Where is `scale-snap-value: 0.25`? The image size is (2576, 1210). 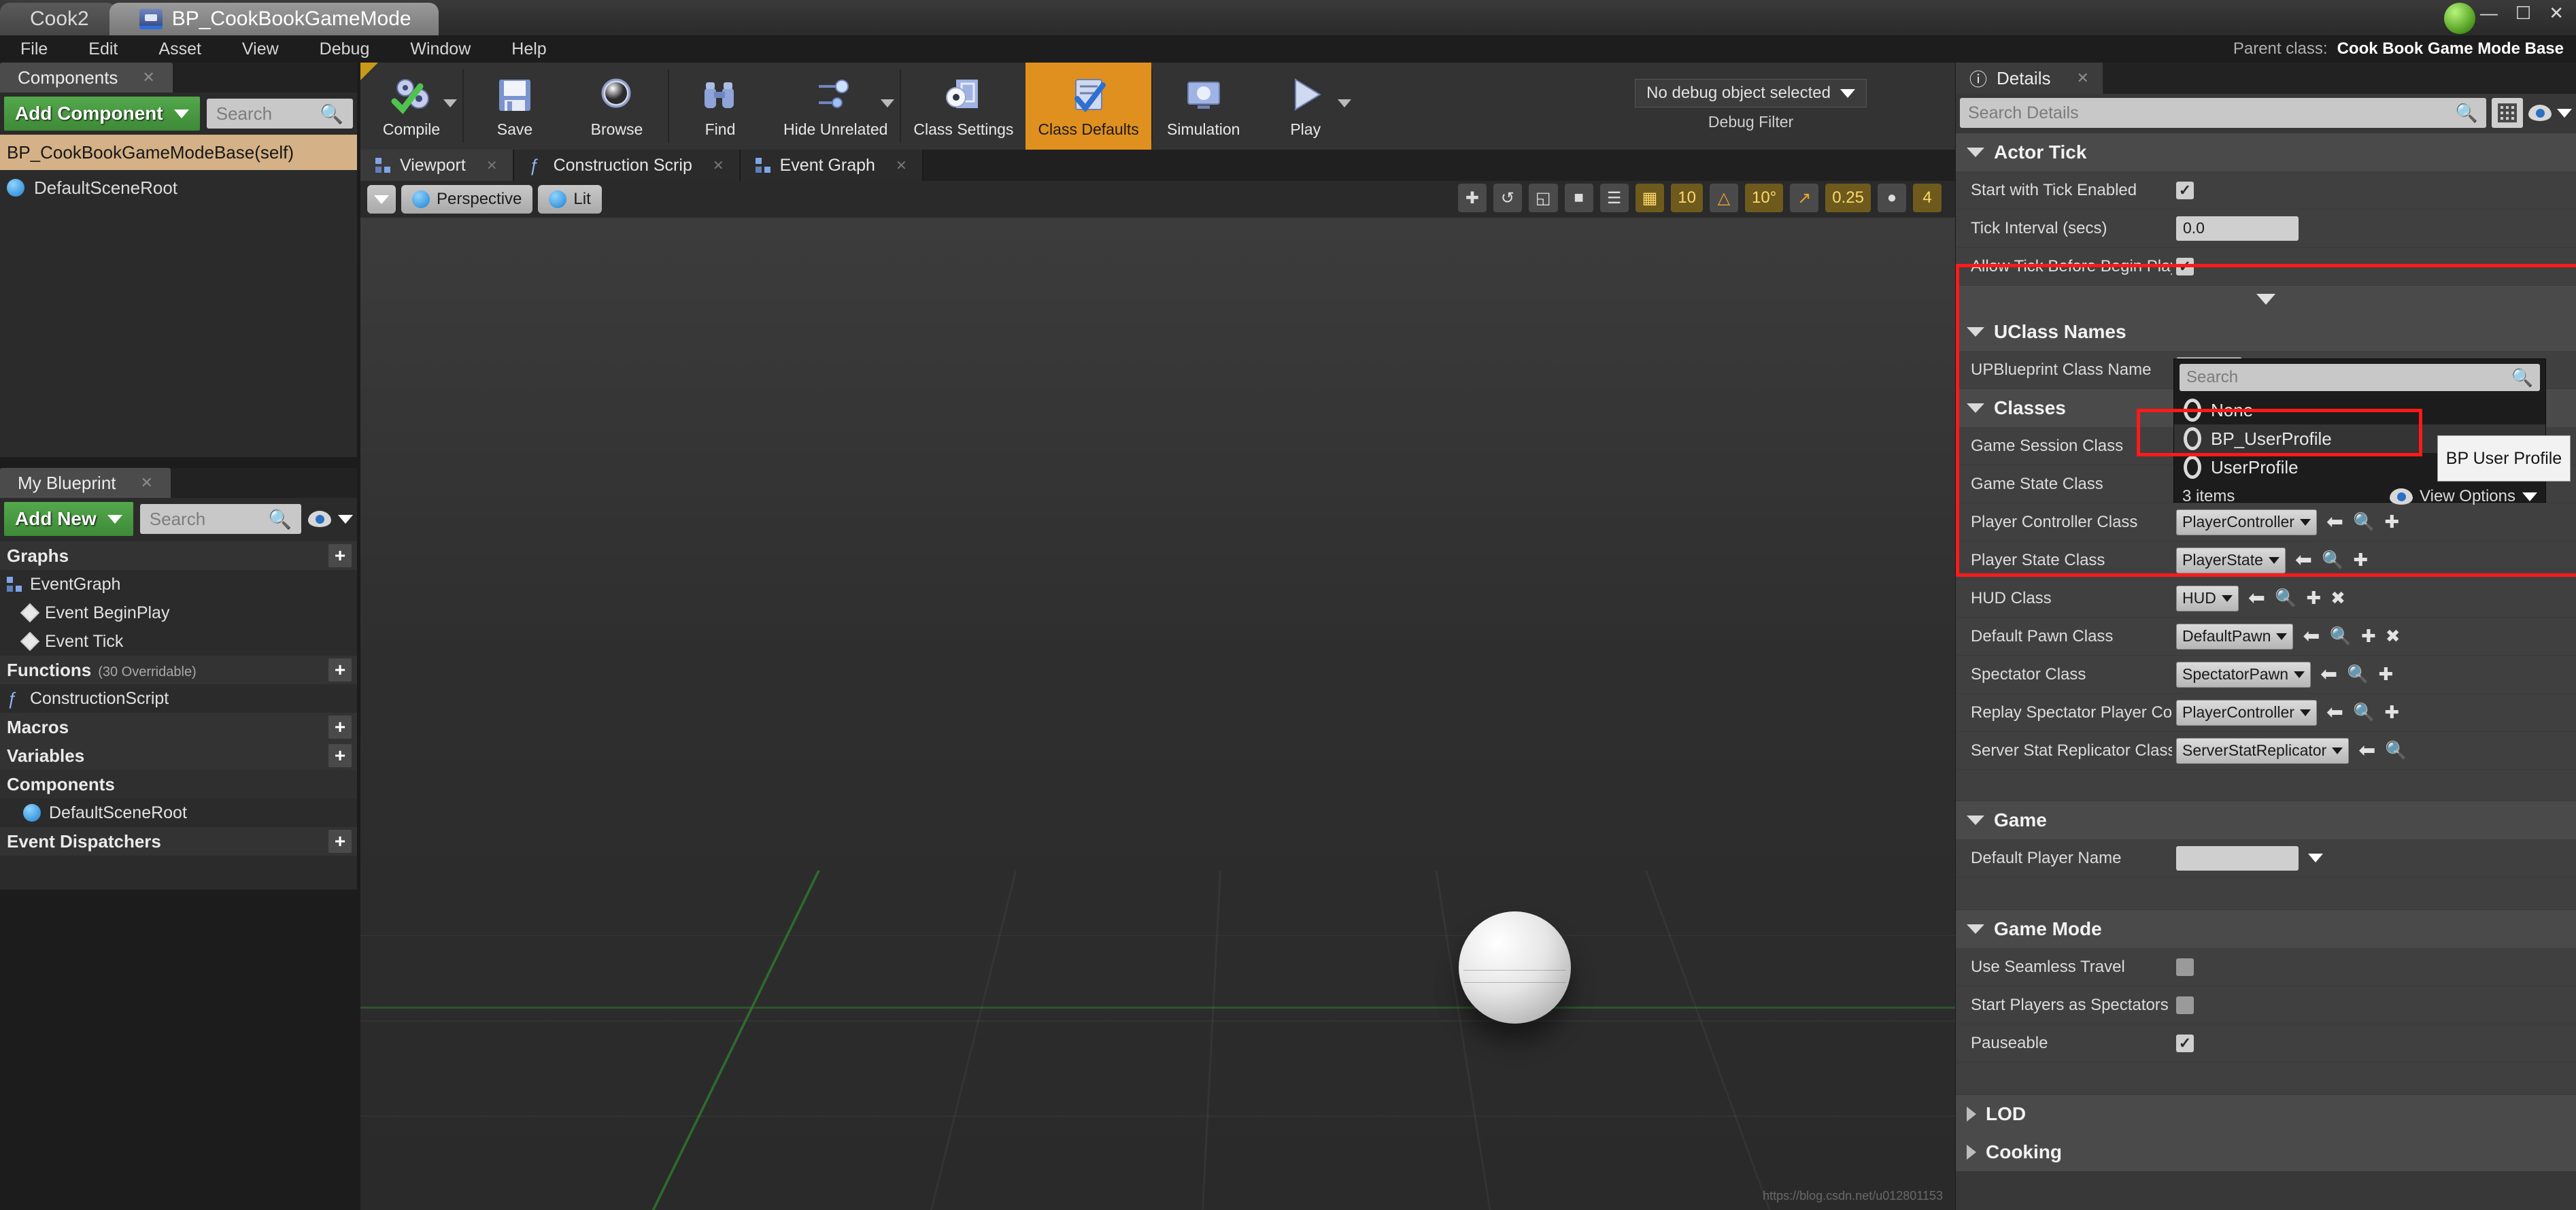 scale-snap-value: 0.25 is located at coordinates (1848, 198).